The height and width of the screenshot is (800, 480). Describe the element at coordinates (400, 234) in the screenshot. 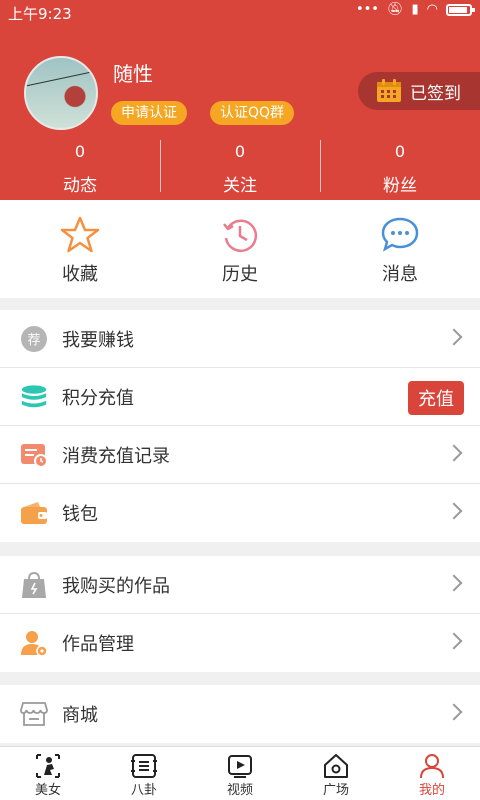

I see `message-icon` at that location.